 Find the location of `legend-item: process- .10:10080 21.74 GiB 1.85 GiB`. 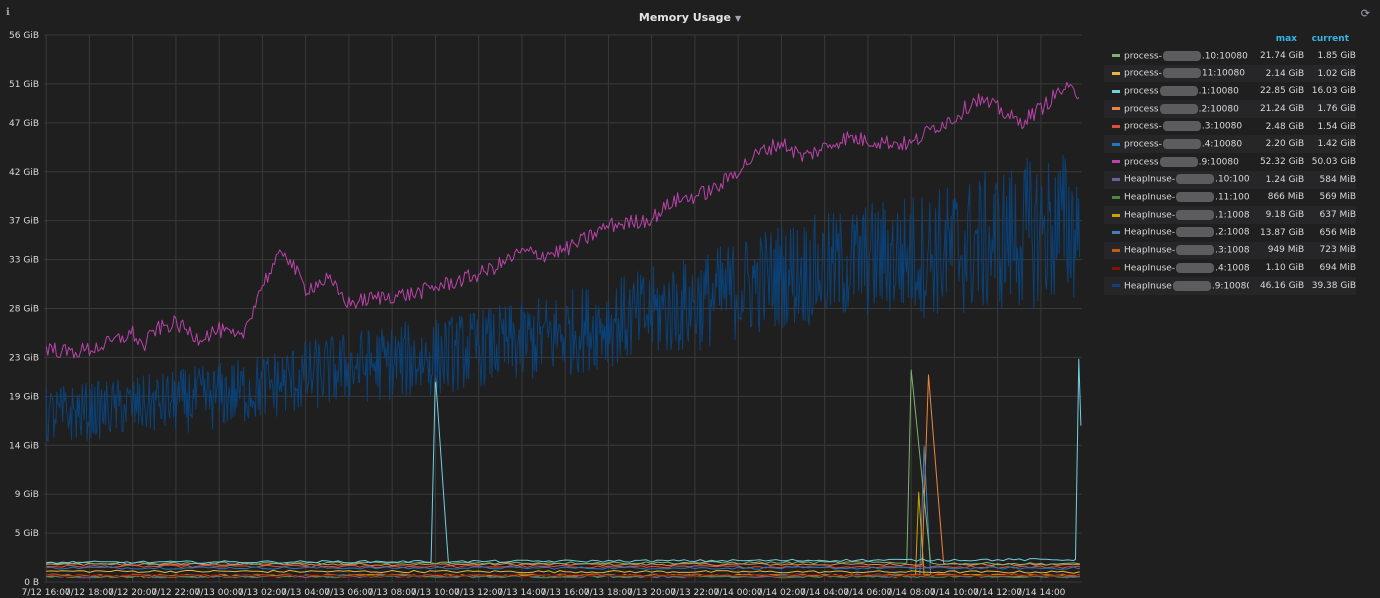

legend-item: process- .10:10080 21.74 GiB 1.85 GiB is located at coordinates (1230, 56).